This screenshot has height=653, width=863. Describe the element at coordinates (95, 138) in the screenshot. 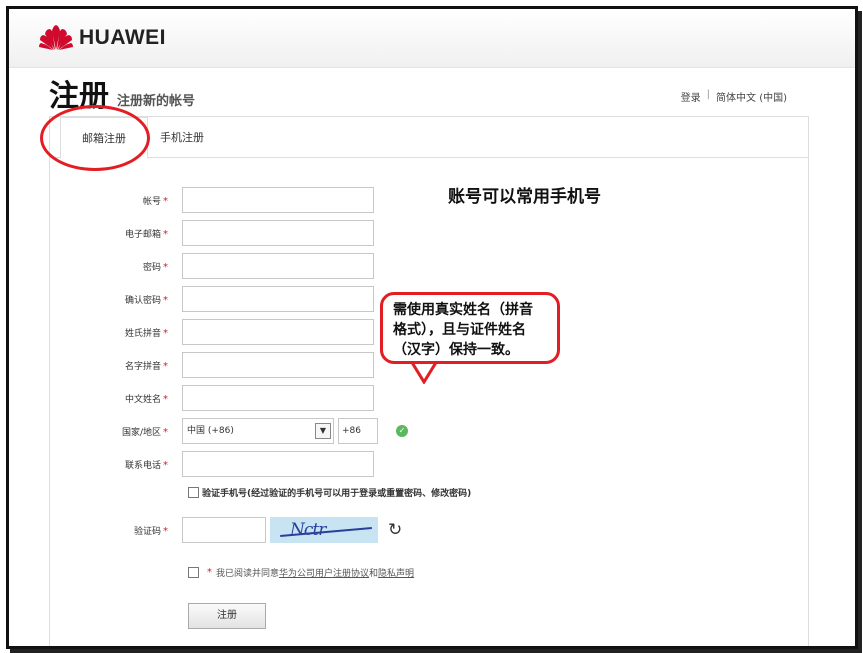

I see `tab-highlight-circle` at that location.